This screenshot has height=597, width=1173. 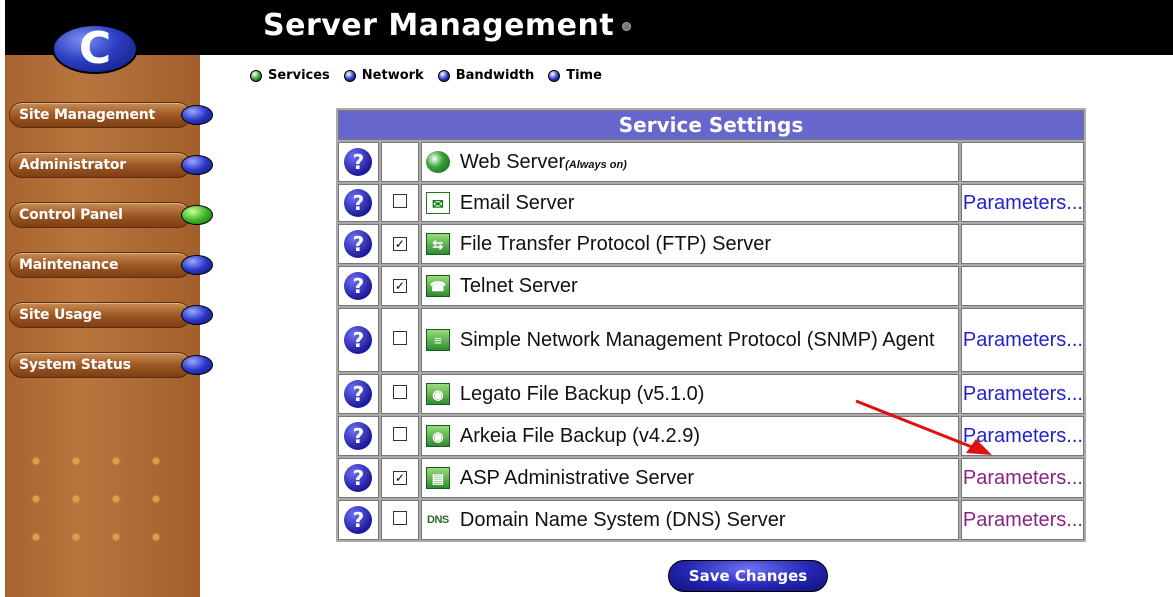 I want to click on tab-label: Bandwidth, so click(x=495, y=75).